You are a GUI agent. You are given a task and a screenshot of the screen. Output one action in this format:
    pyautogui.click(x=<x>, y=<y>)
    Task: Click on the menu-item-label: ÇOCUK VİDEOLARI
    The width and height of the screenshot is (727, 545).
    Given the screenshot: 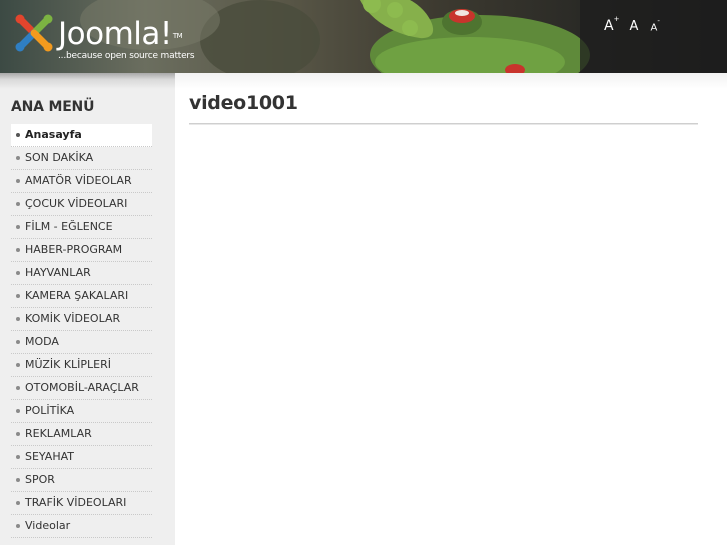 What is the action you would take?
    pyautogui.click(x=76, y=203)
    